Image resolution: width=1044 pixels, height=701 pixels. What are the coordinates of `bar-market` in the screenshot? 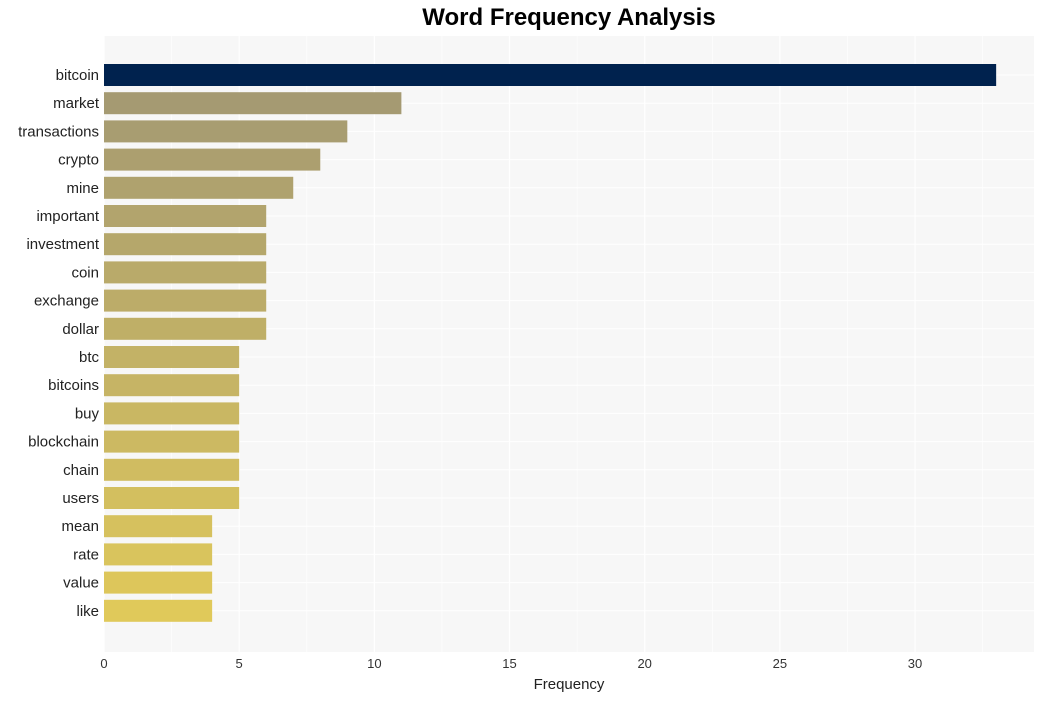 It's located at (253, 103).